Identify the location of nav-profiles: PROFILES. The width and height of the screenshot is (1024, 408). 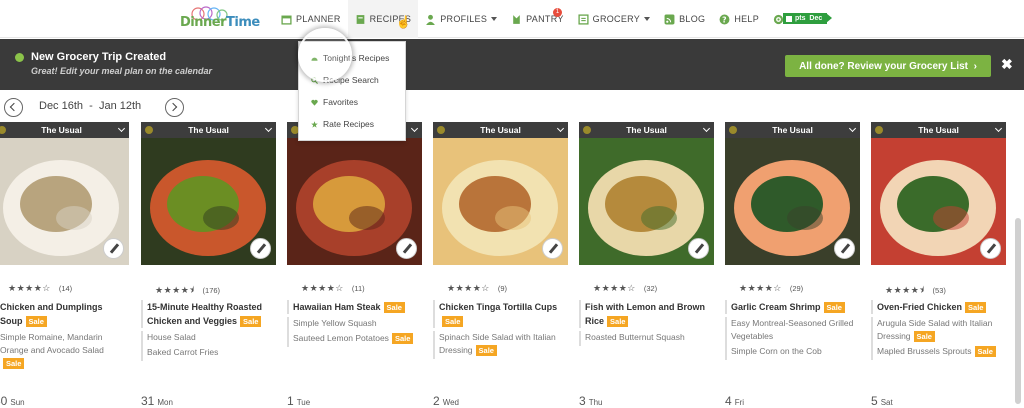
(461, 19).